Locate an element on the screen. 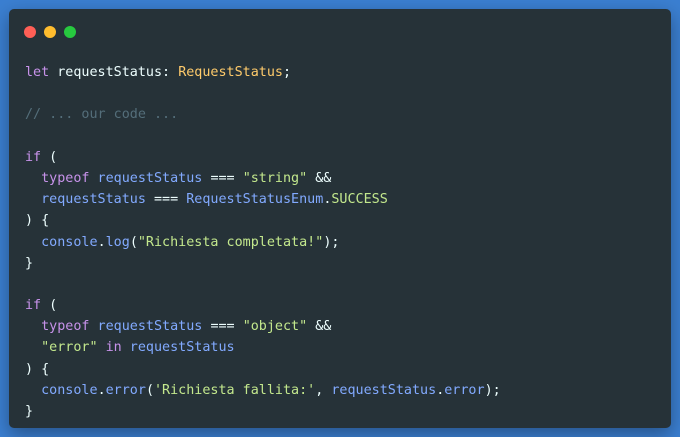 Image resolution: width=680 pixels, height=437 pixels. code-line: typeof requestStatus === "string" && is located at coordinates (263, 178).